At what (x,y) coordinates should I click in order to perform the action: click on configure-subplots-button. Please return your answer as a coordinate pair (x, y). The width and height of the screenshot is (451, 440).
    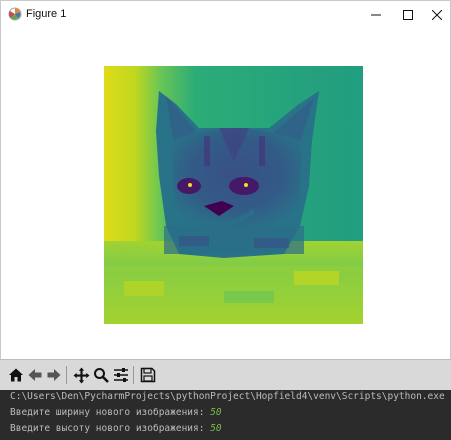
    Looking at the image, I should click on (121, 375).